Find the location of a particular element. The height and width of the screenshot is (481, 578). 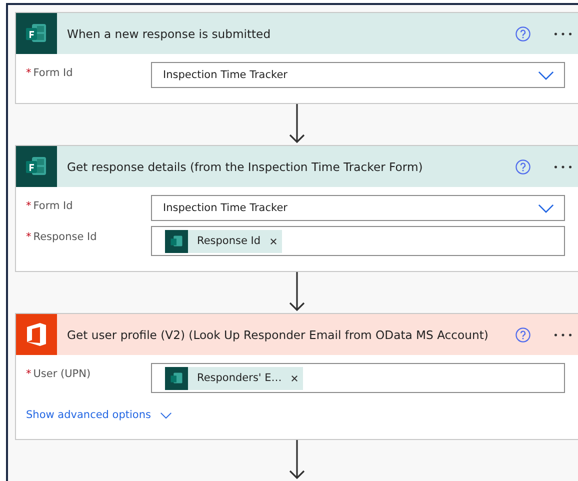

card-title: When a new response is submitted is located at coordinates (169, 33).